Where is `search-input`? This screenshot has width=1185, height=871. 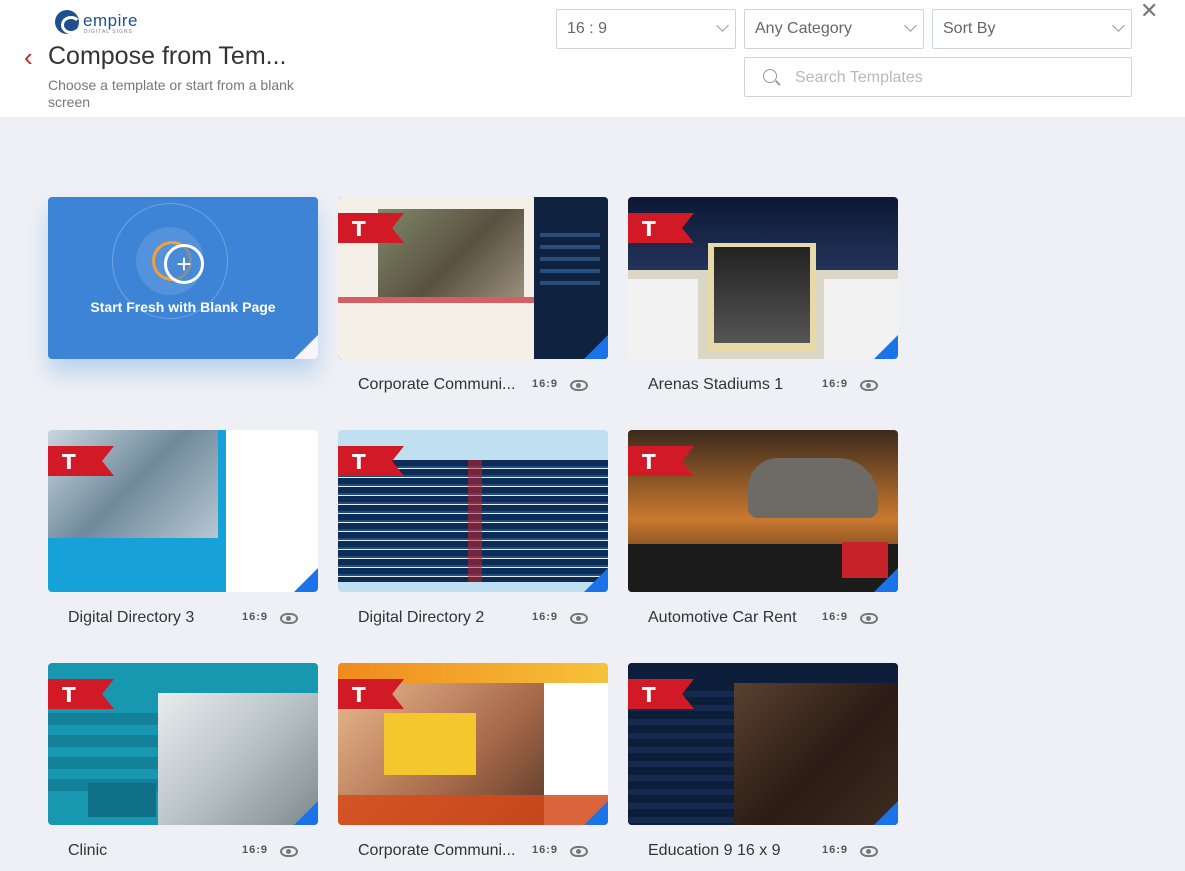
search-input is located at coordinates (955, 78).